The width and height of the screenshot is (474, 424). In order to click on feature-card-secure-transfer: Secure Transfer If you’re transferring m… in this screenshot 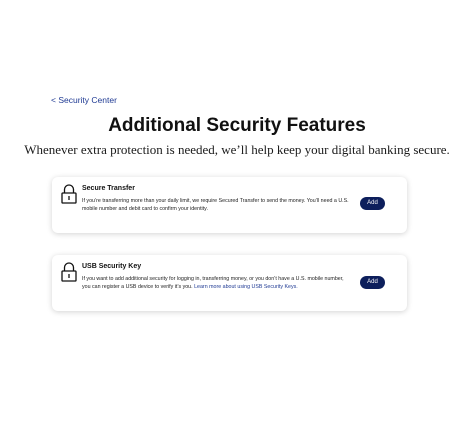, I will do `click(229, 205)`.